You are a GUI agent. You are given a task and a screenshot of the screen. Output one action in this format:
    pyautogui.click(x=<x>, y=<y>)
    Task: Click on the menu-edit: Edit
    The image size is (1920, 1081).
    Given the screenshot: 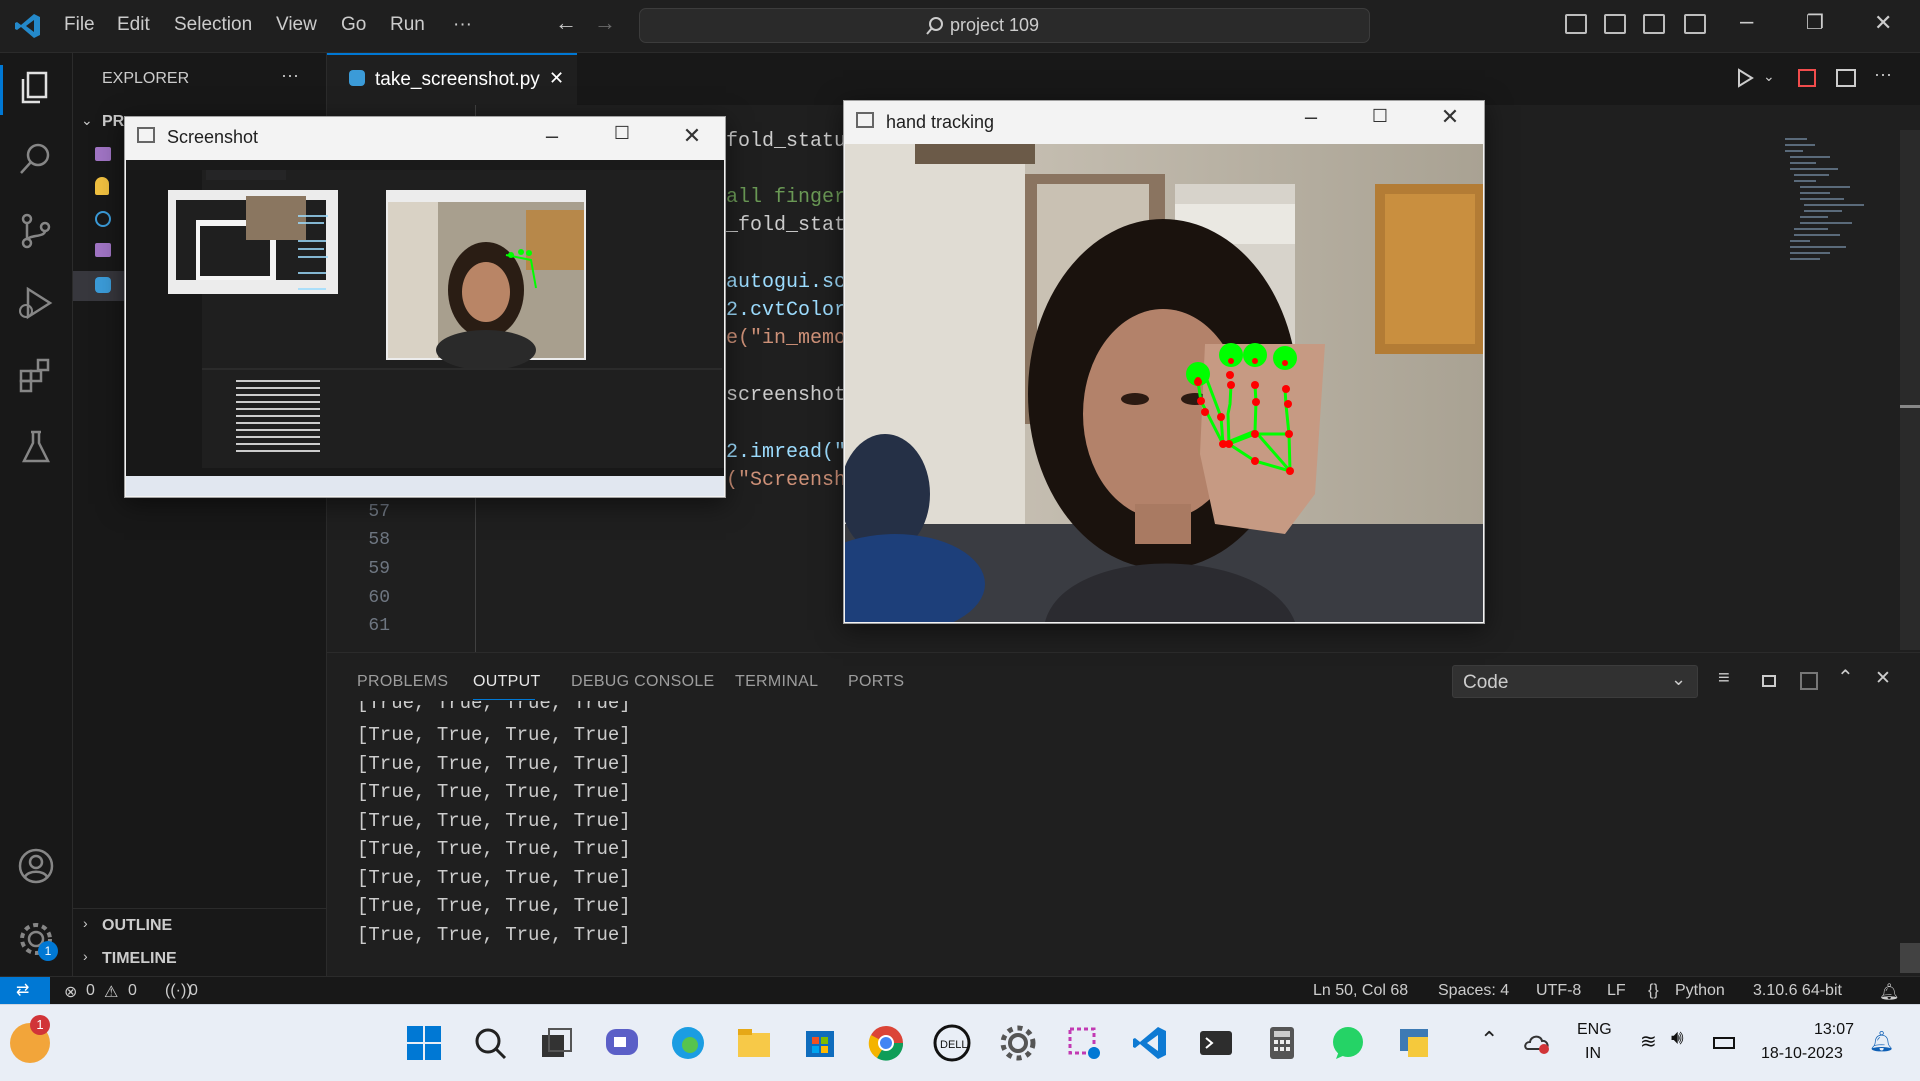 What is the action you would take?
    pyautogui.click(x=133, y=25)
    